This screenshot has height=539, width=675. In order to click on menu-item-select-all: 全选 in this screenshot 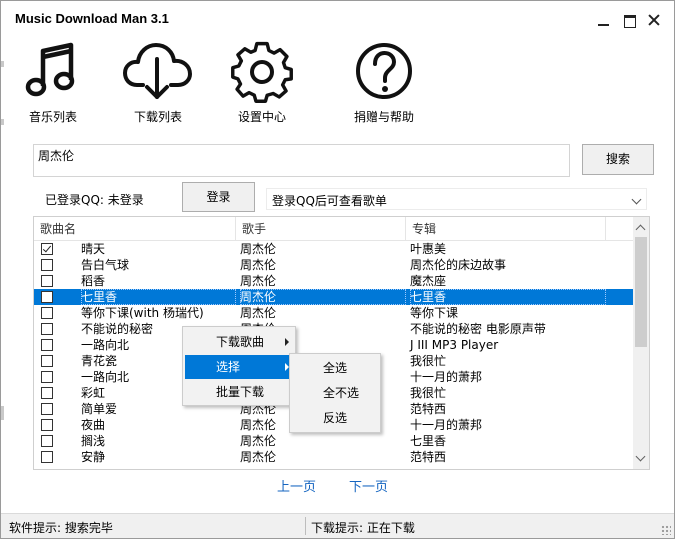, I will do `click(335, 368)`.